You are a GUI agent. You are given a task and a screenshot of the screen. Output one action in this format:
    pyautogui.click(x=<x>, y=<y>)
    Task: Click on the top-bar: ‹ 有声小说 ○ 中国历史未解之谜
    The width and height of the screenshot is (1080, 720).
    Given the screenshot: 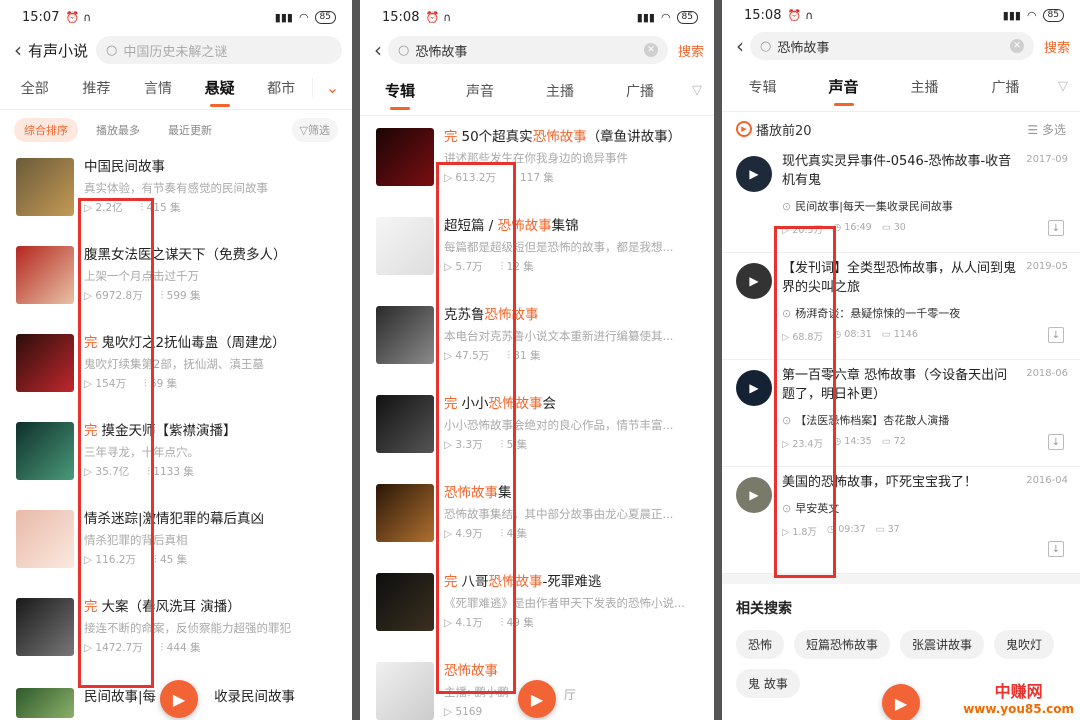 What is the action you would take?
    pyautogui.click(x=176, y=50)
    